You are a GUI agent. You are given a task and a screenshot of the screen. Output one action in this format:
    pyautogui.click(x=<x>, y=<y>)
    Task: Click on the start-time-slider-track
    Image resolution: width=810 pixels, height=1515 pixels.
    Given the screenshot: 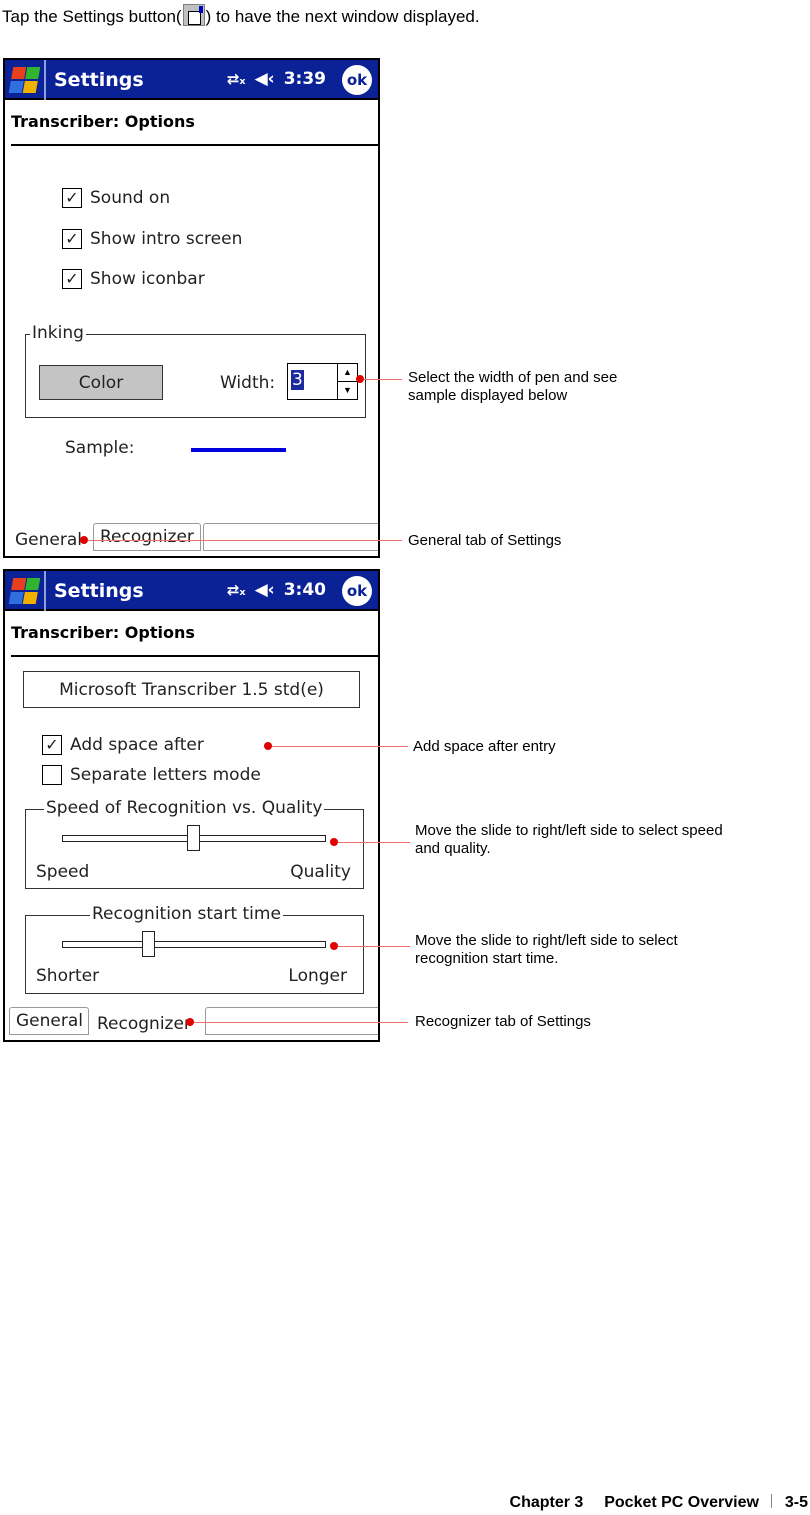 What is the action you would take?
    pyautogui.click(x=194, y=944)
    